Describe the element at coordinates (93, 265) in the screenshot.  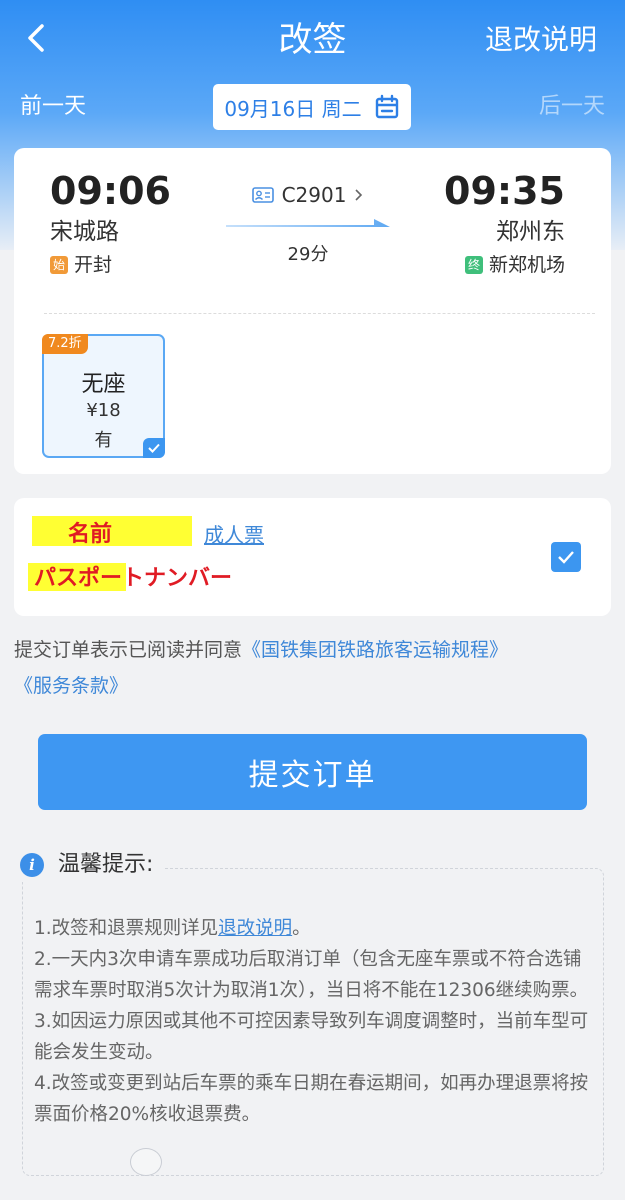
I see `departure-city: 开封` at that location.